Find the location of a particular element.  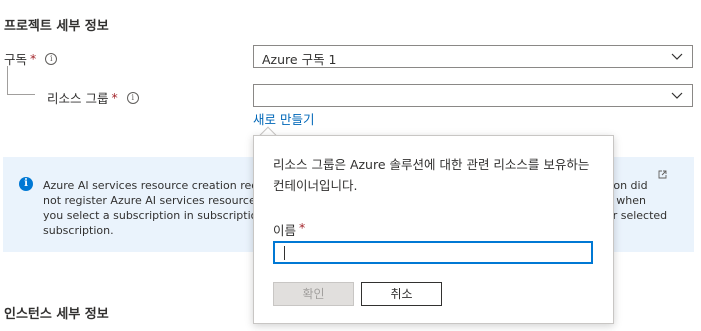

tree-connector-vertical is located at coordinates (7, 80).